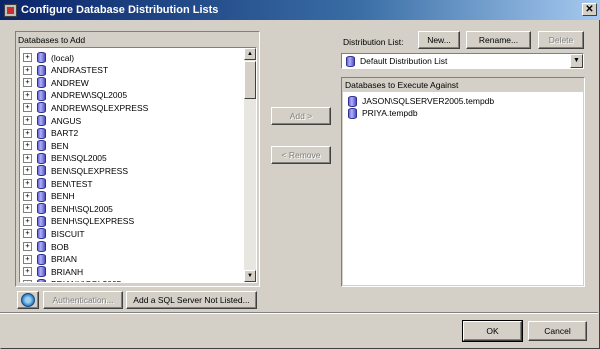 The height and width of the screenshot is (349, 600). Describe the element at coordinates (373, 42) in the screenshot. I see `distribution-list-label: Distribution List:` at that location.